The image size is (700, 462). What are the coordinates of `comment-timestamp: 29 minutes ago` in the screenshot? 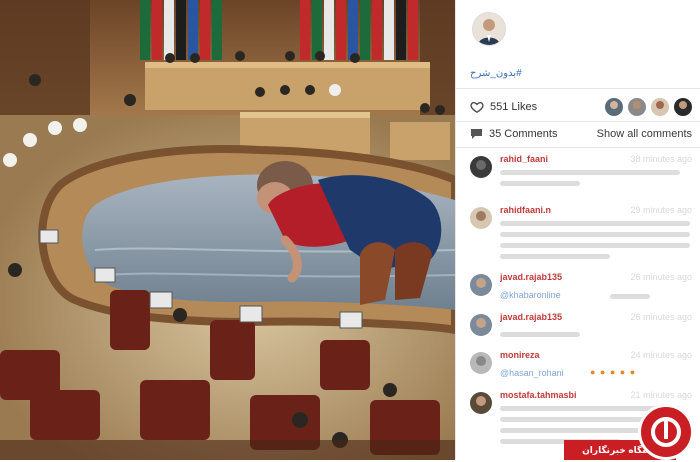 It's located at (661, 210).